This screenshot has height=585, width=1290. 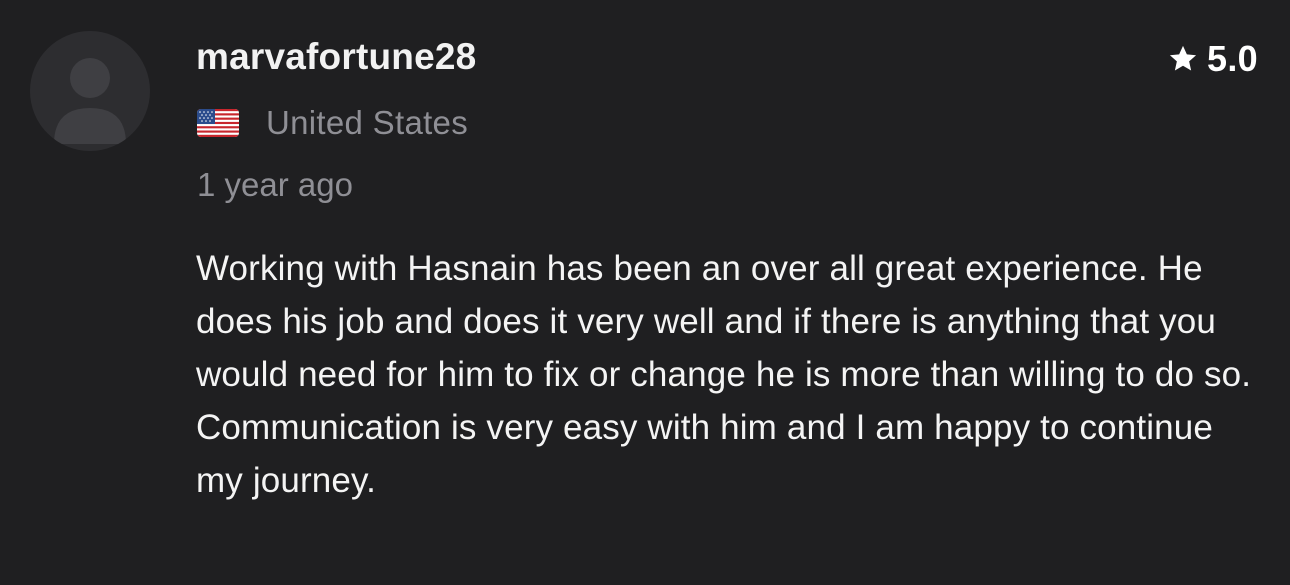 I want to click on avatar, so click(x=90, y=91).